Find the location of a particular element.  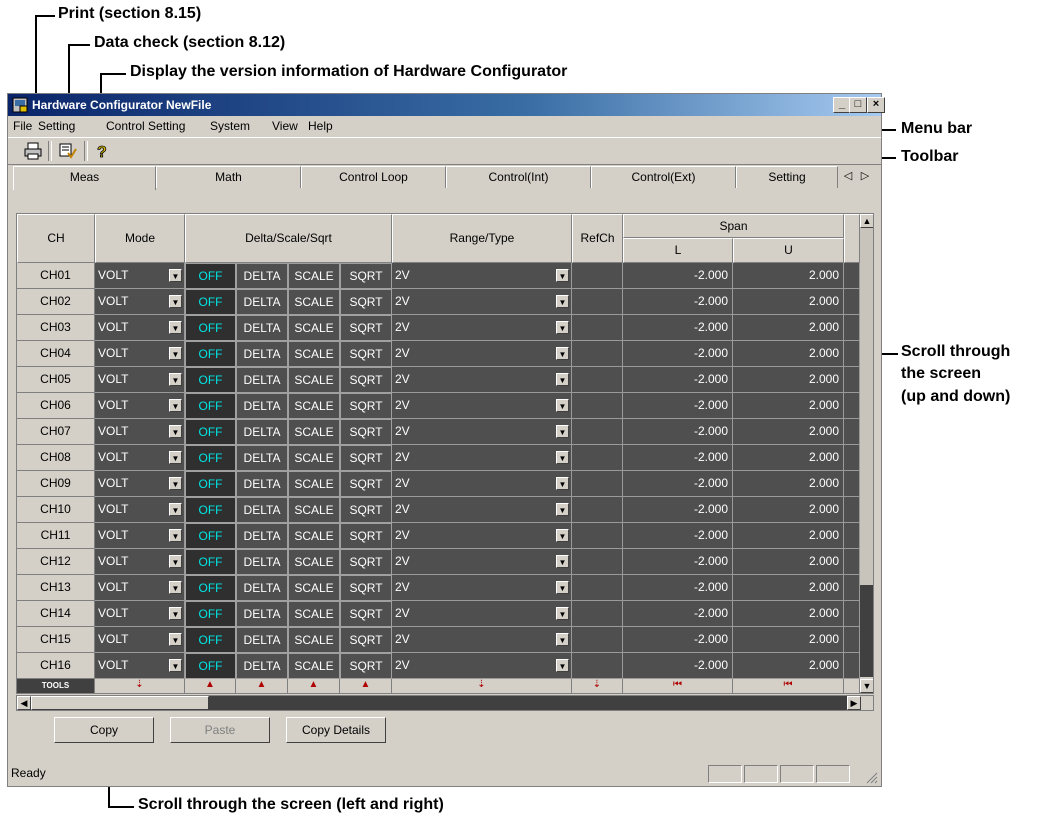

scroll-down-icon: ▼ is located at coordinates (866, 686).